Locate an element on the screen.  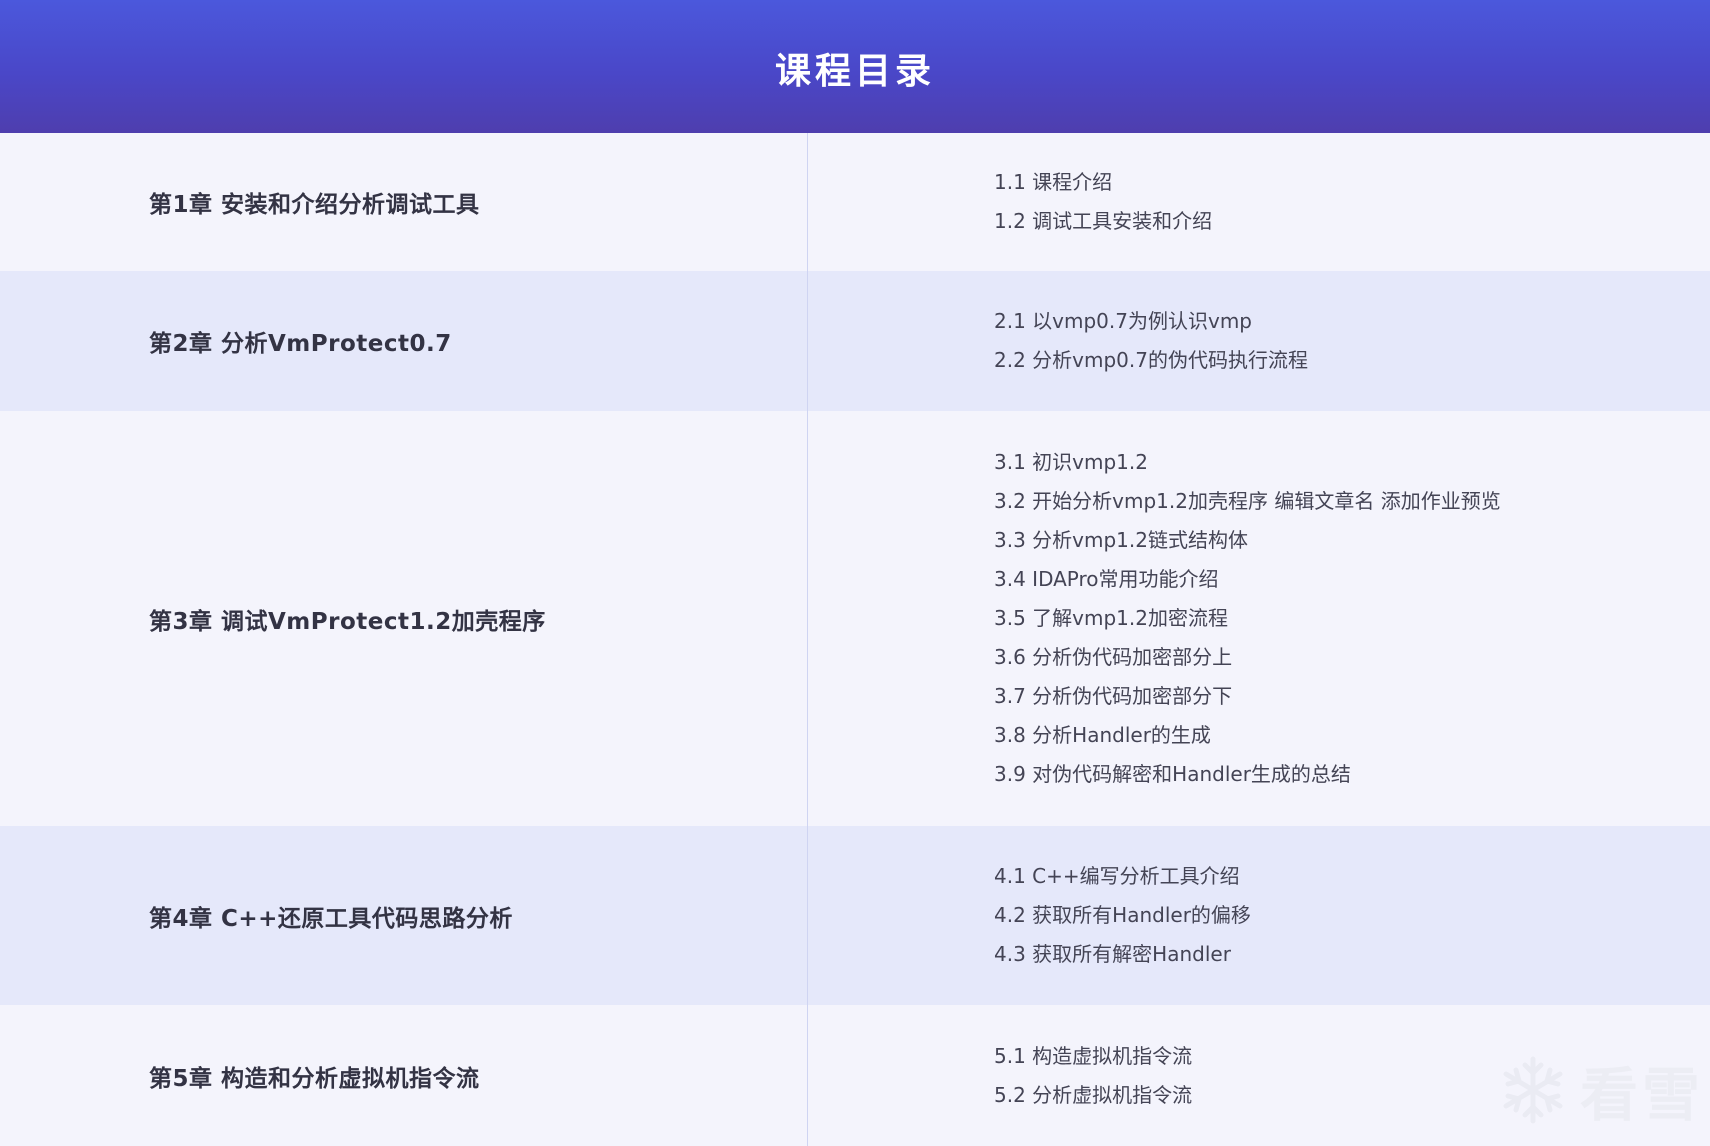
lesson-item: 4.1 C++编写分析工具介绍 is located at coordinates (1117, 876).